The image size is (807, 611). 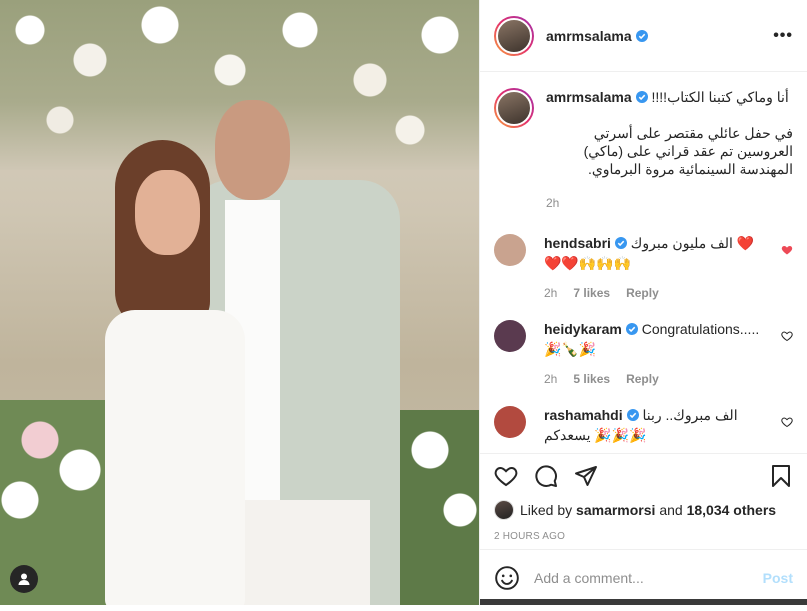 What do you see at coordinates (692, 243) in the screenshot?
I see `comment-text: الف مليون مبروك ❤️` at bounding box center [692, 243].